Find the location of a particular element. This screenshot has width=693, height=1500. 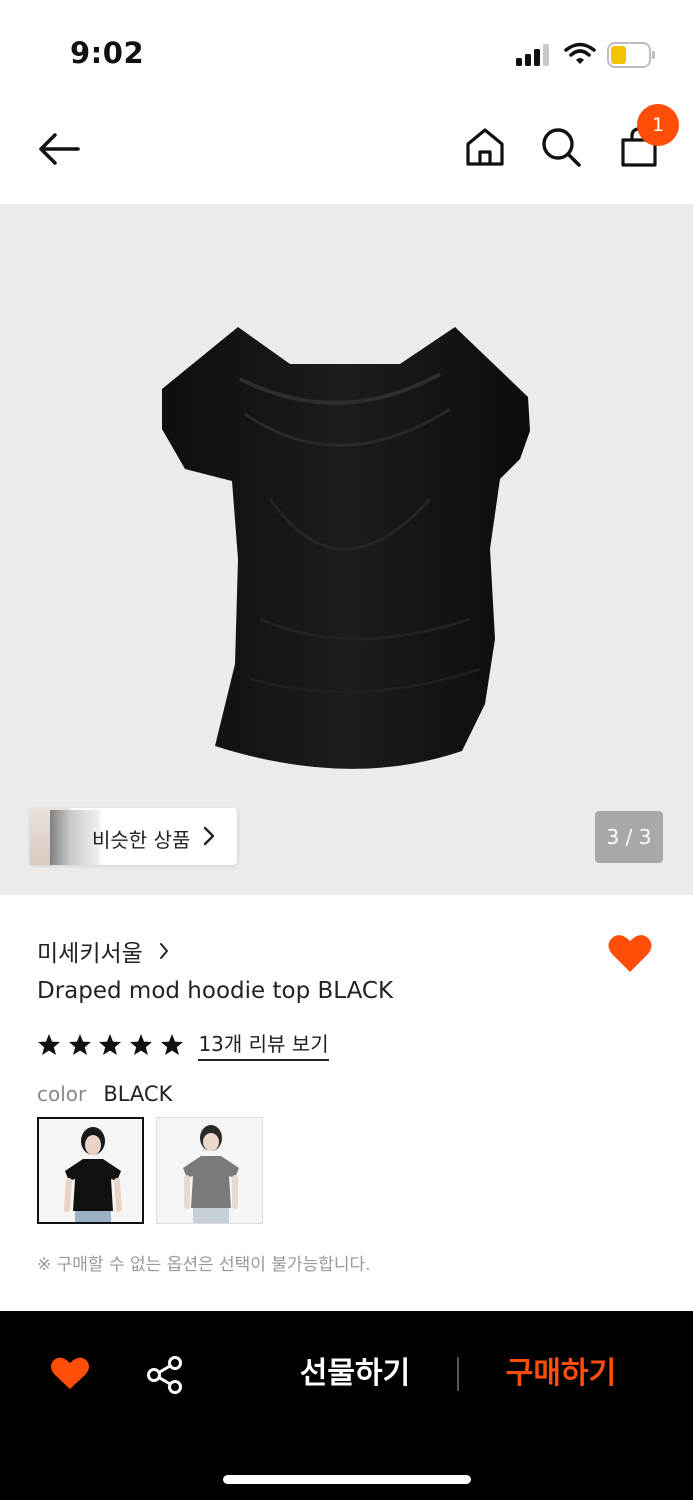

back-arrow-icon is located at coordinates (59, 149).